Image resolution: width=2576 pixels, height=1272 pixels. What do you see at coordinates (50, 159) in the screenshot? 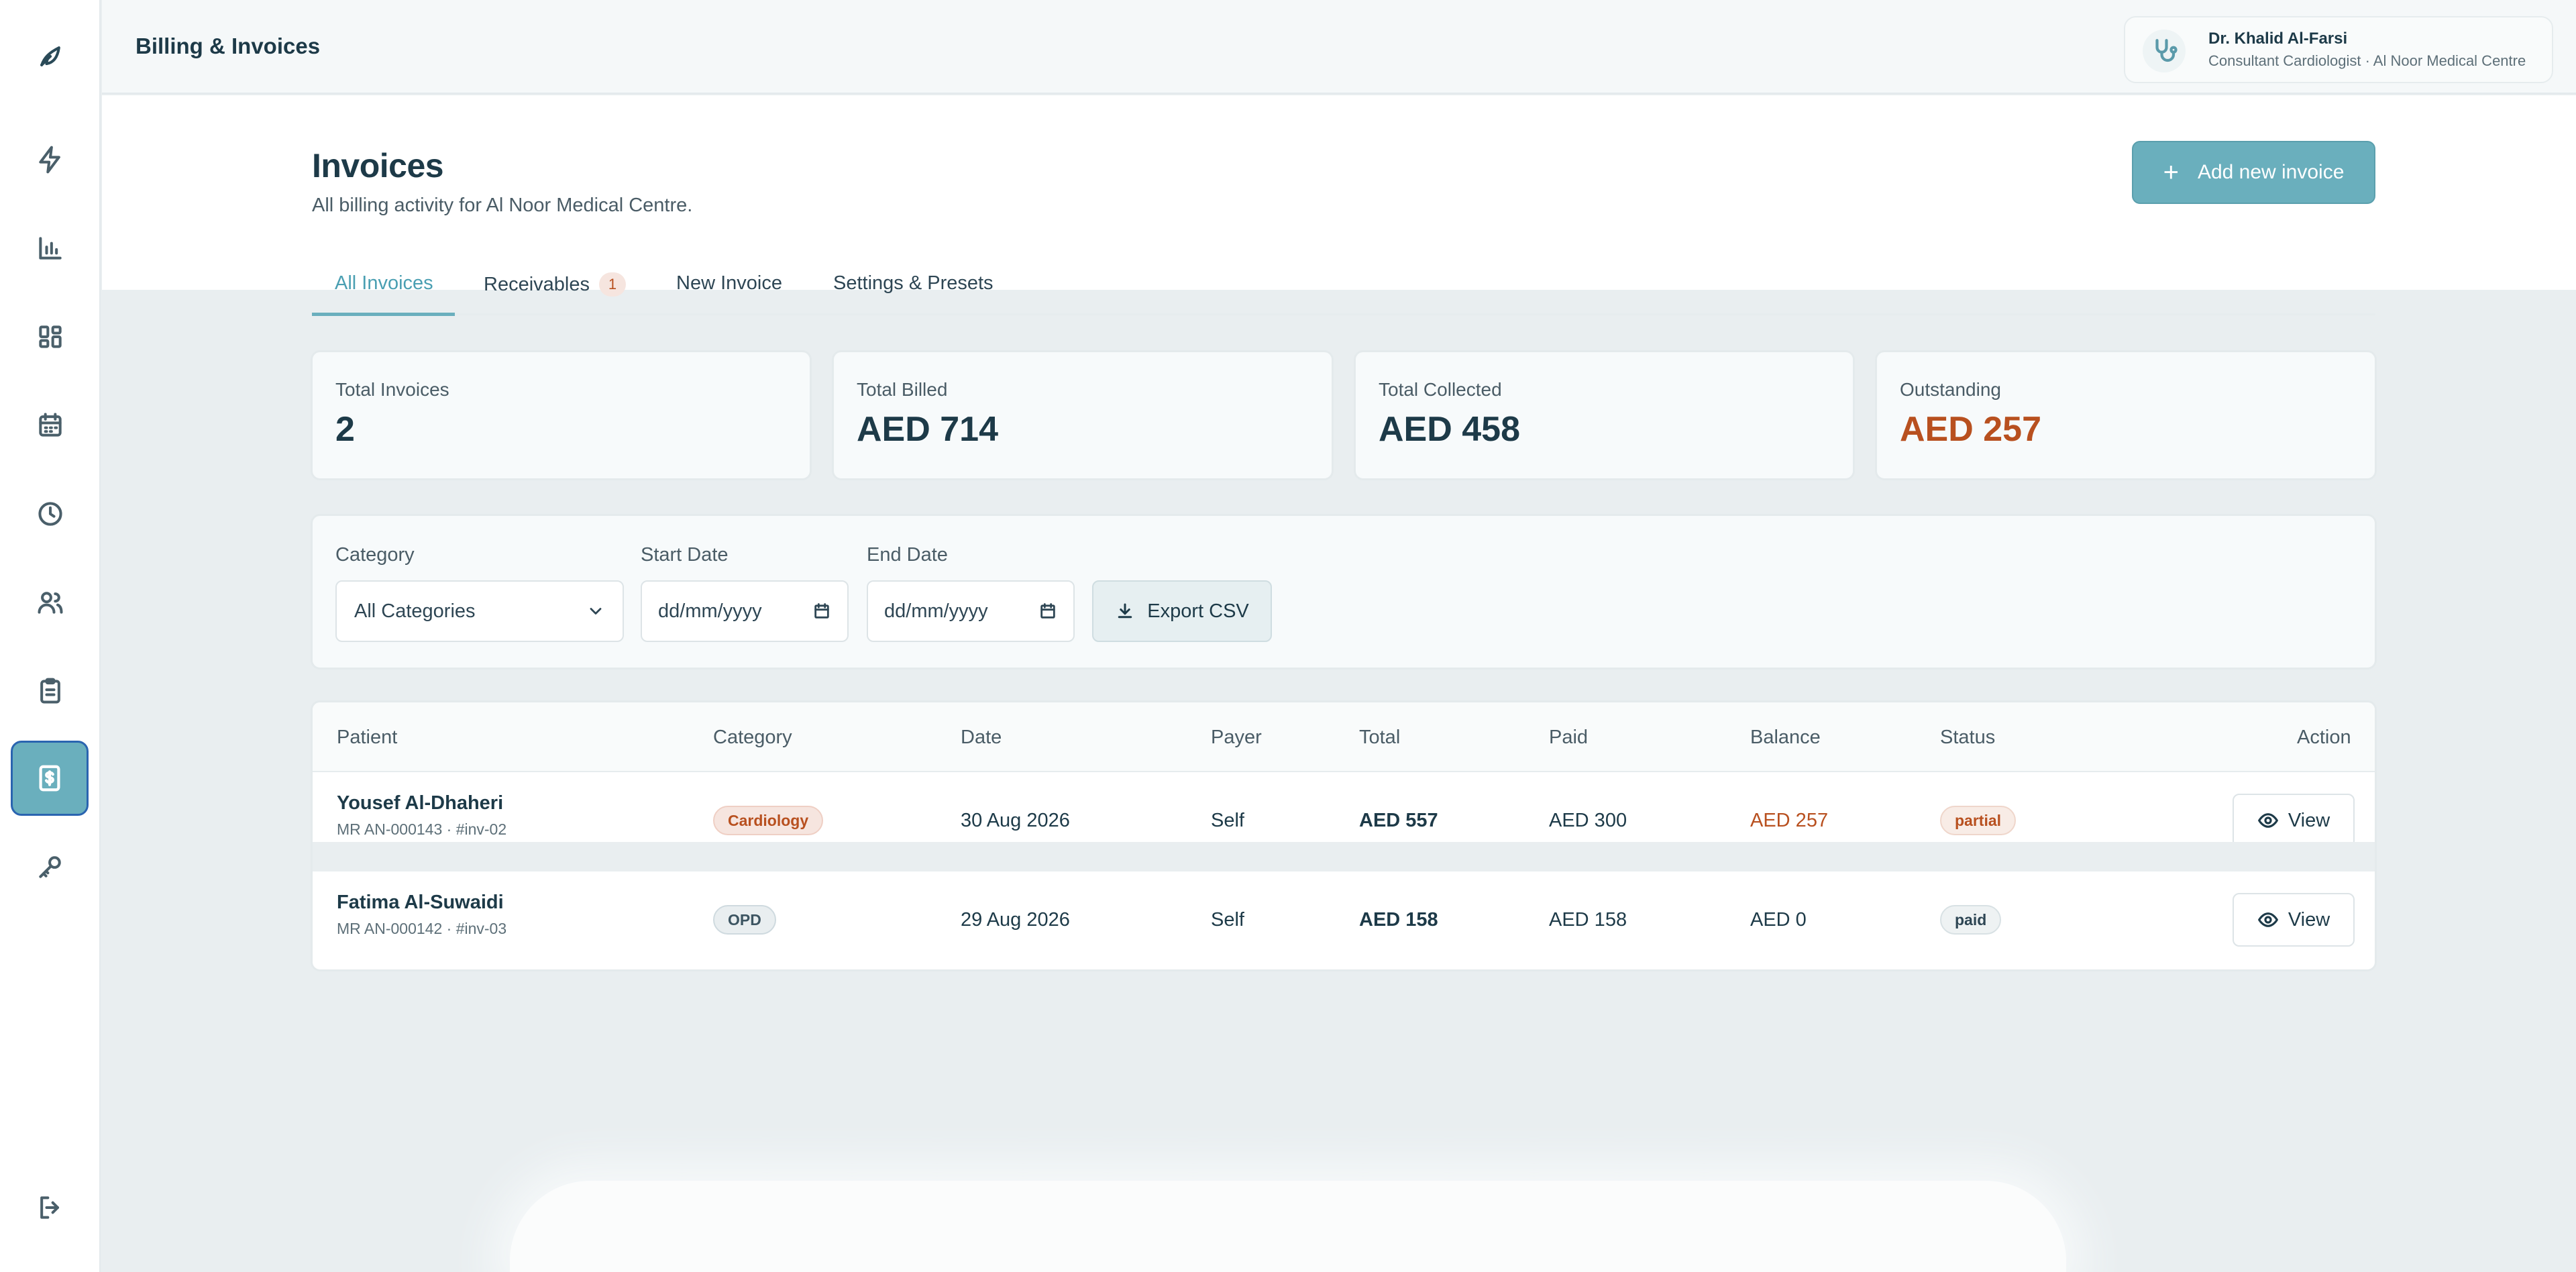
I see `bolt-icon` at bounding box center [50, 159].